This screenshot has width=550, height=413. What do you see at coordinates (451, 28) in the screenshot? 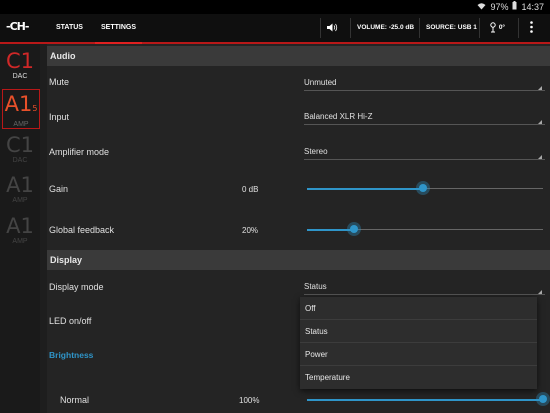
I see `source-readout: SOURCE: USB 1` at bounding box center [451, 28].